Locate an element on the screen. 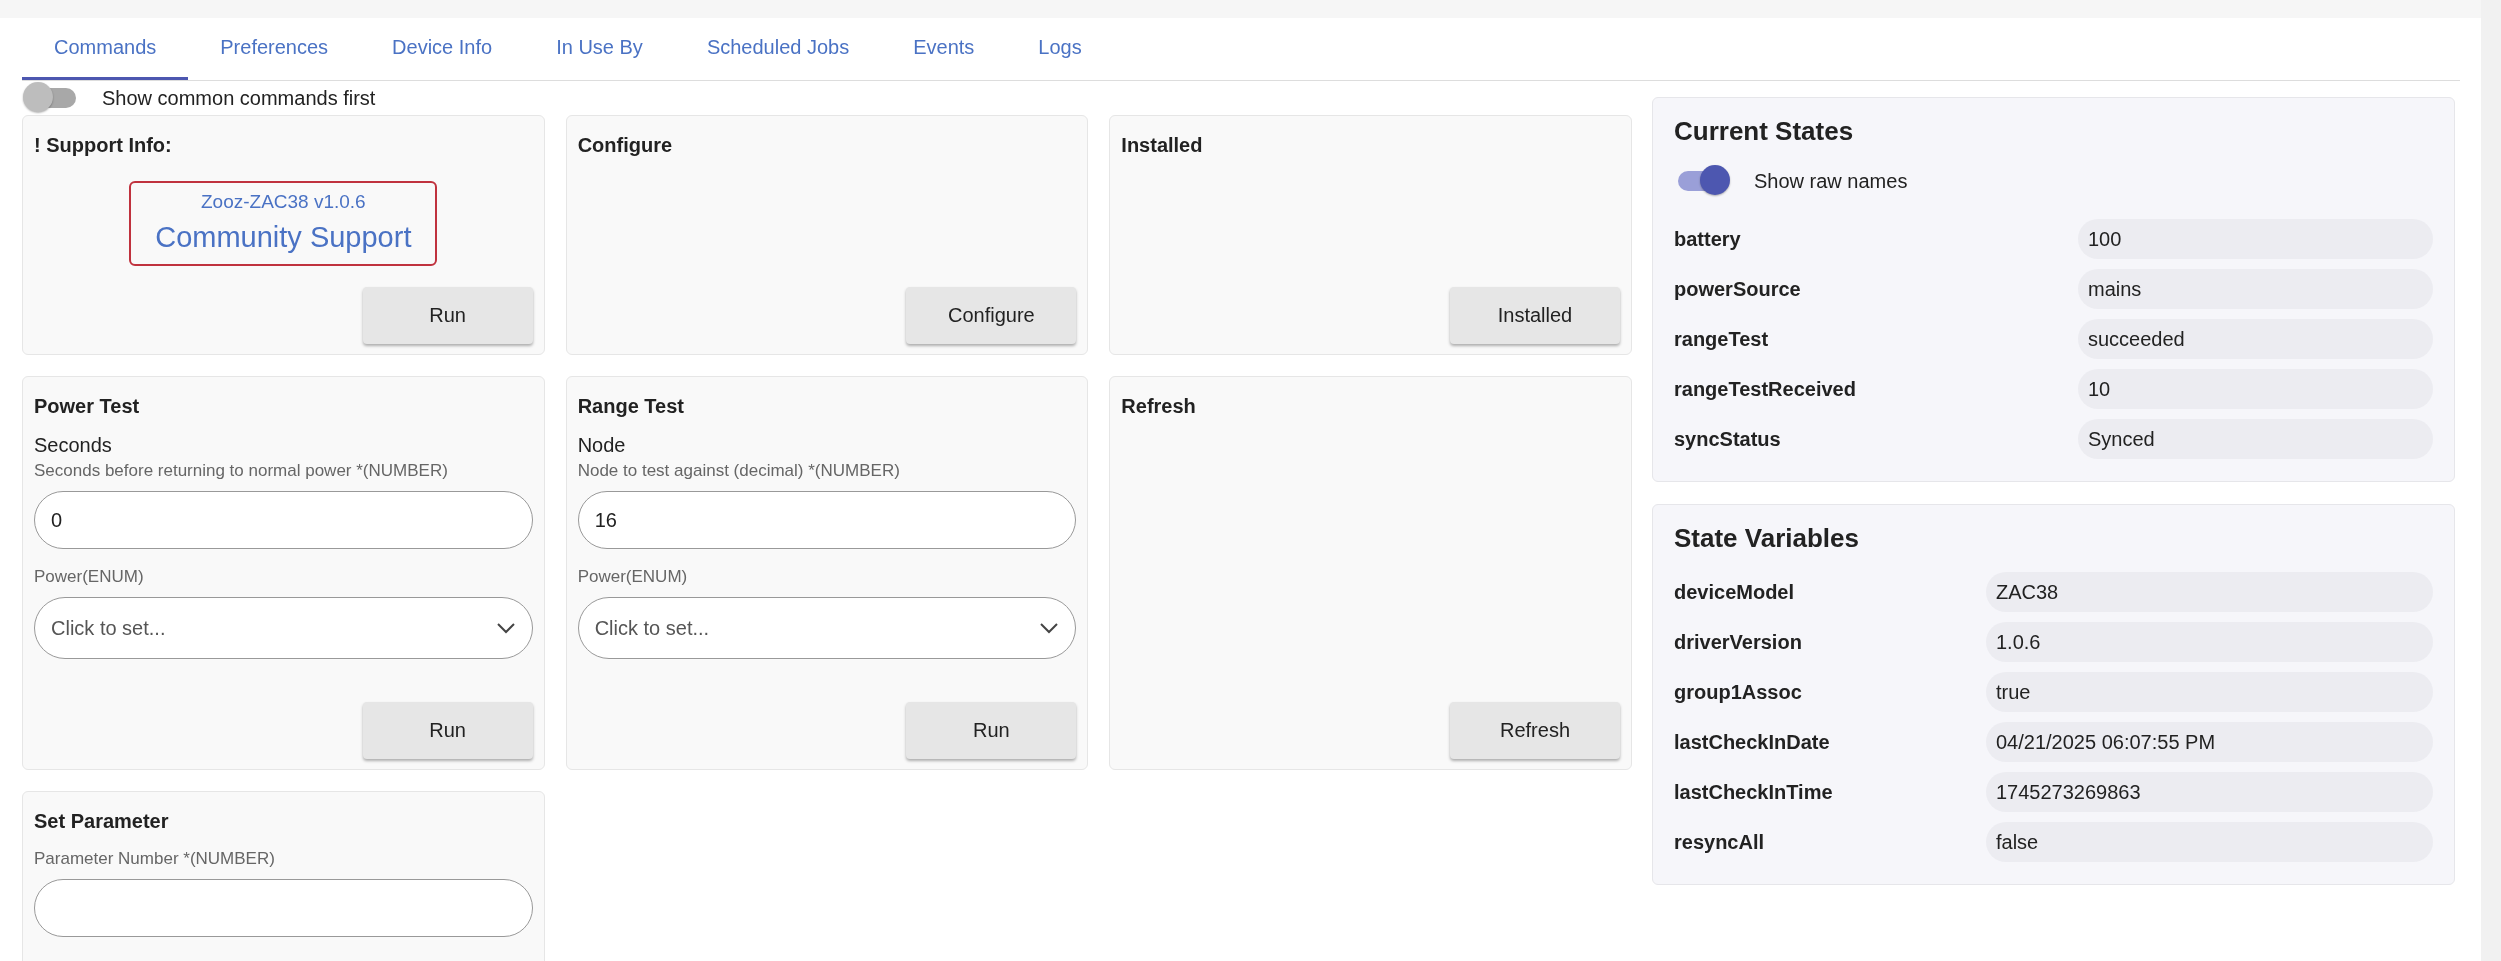  toggle-label: Show raw names is located at coordinates (1831, 181).